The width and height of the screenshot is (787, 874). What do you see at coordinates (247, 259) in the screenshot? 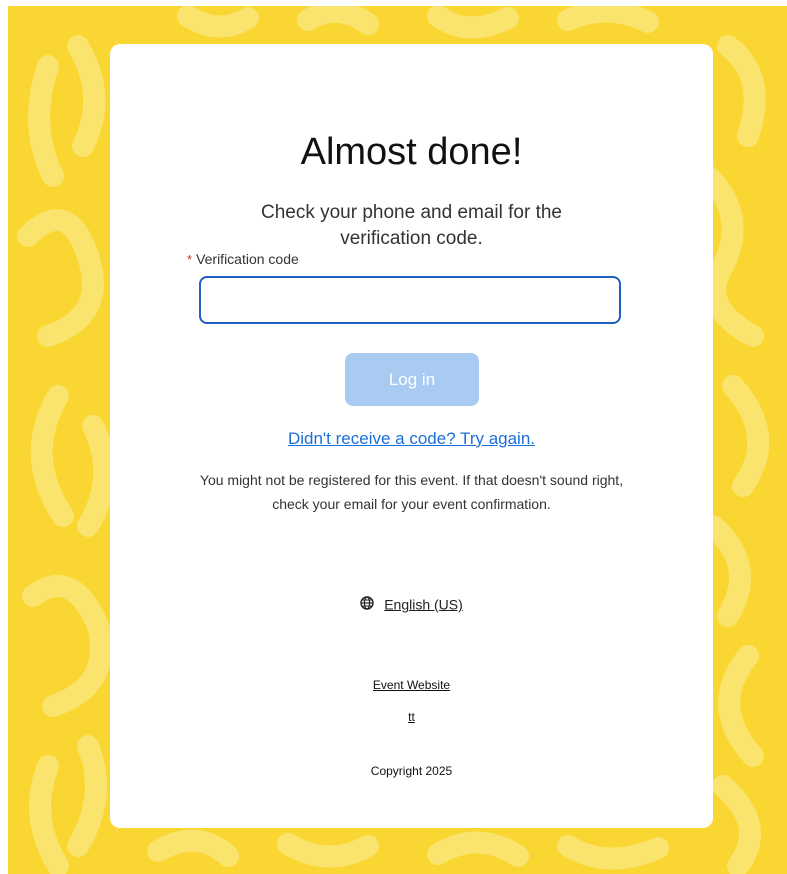
I see `verification-code-label-text: Verification code` at bounding box center [247, 259].